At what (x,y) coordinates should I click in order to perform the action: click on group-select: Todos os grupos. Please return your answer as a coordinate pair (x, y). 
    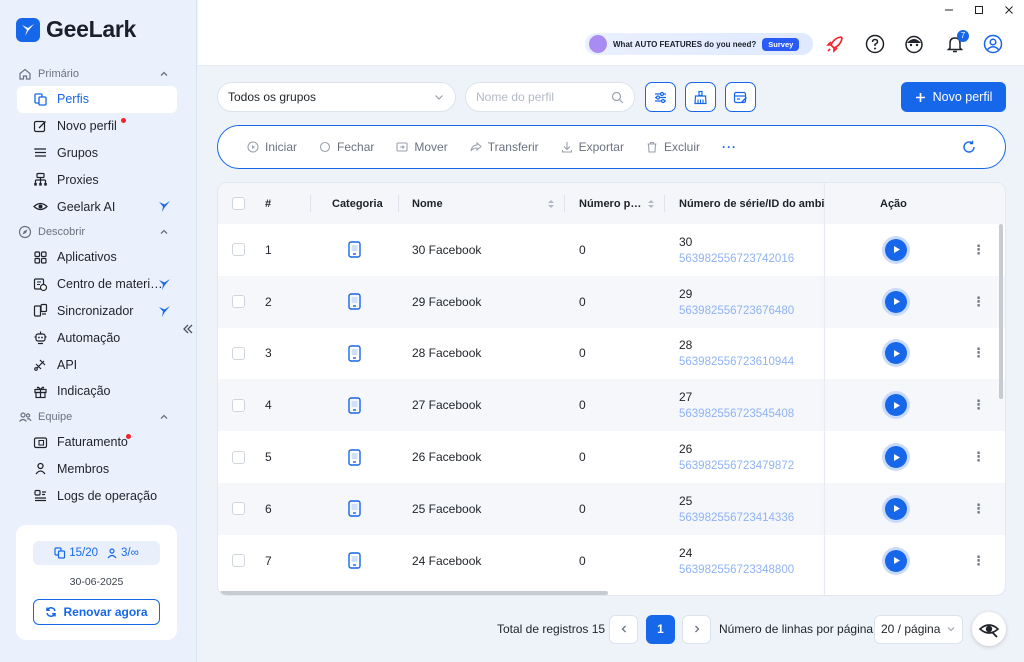
    Looking at the image, I should click on (336, 97).